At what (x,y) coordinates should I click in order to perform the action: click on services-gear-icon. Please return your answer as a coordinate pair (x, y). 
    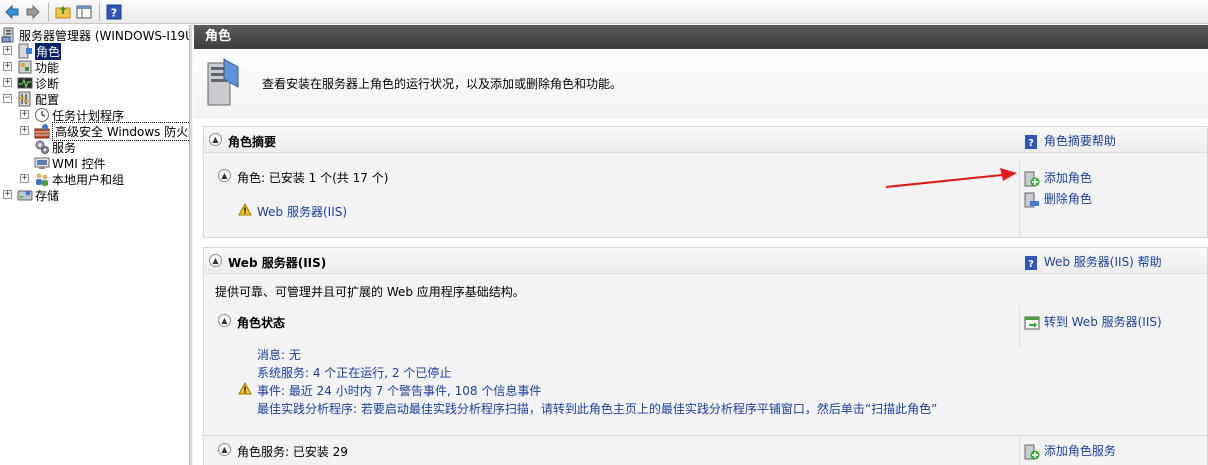
    Looking at the image, I should click on (42, 147).